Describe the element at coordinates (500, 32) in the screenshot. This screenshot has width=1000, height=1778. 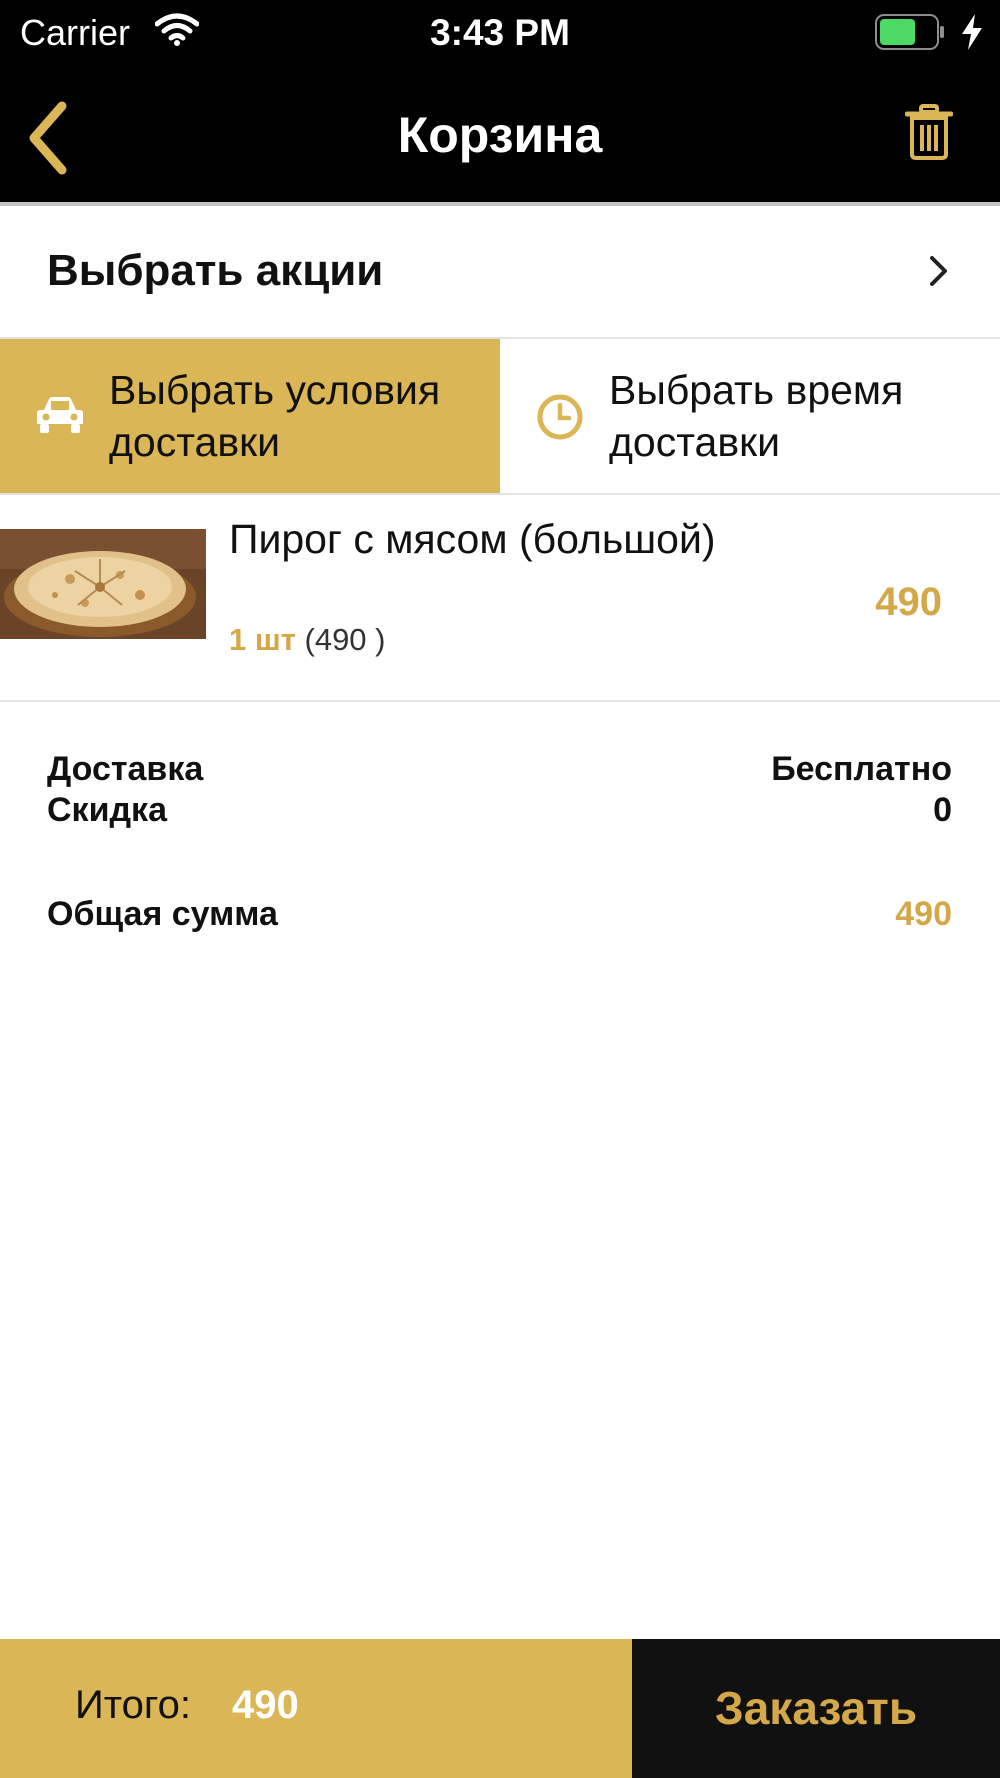
I see `clock-time: 3:43 PM` at that location.